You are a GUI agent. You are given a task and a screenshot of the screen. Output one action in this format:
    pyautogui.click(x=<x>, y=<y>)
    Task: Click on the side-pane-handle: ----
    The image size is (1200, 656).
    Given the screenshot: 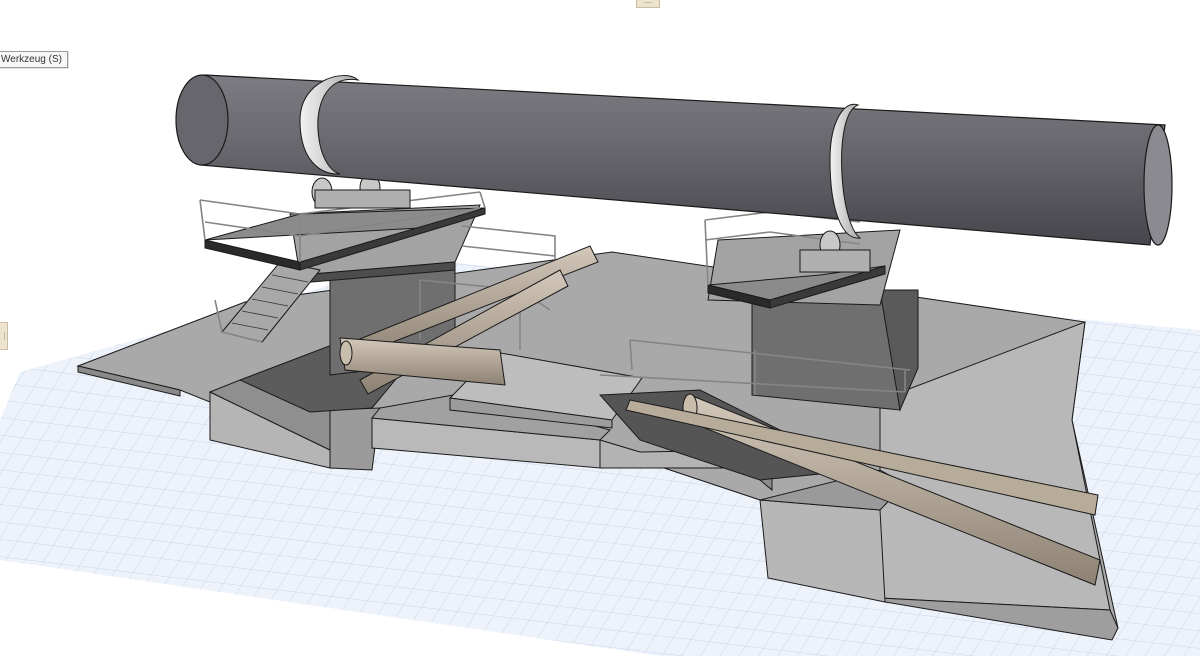 What is the action you would take?
    pyautogui.click(x=4, y=336)
    